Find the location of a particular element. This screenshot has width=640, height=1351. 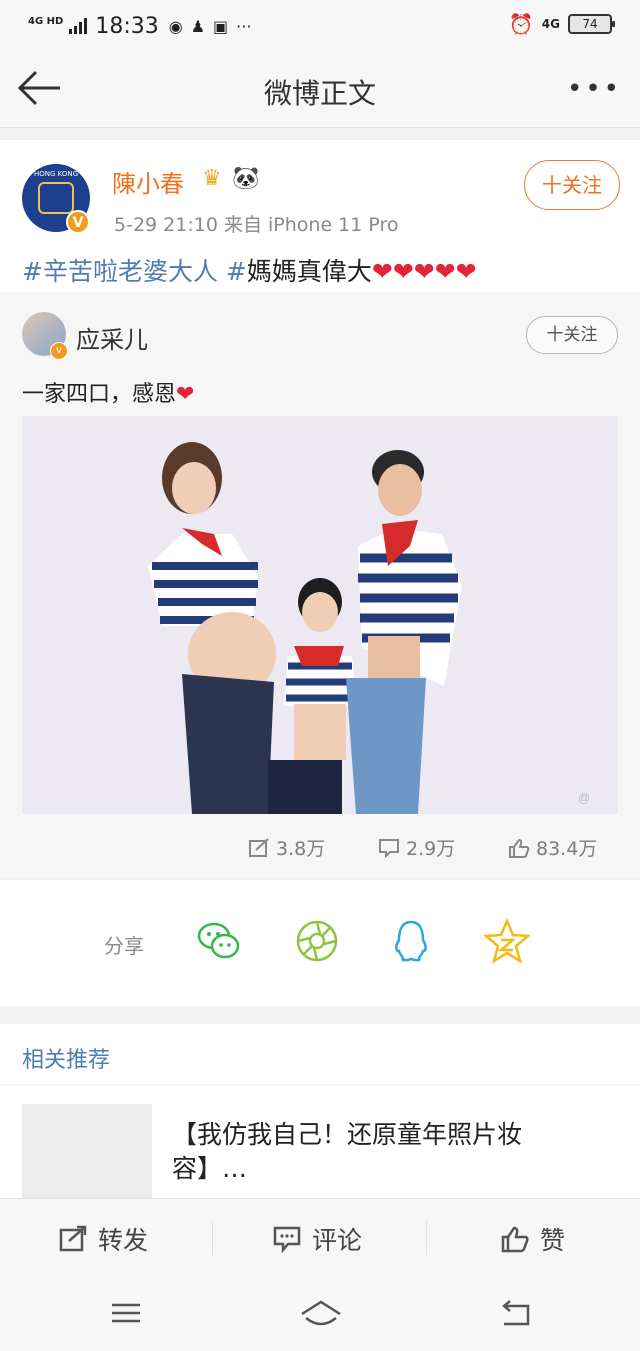

topic-link: #辛苦啦老婆大人 is located at coordinates (120, 271).